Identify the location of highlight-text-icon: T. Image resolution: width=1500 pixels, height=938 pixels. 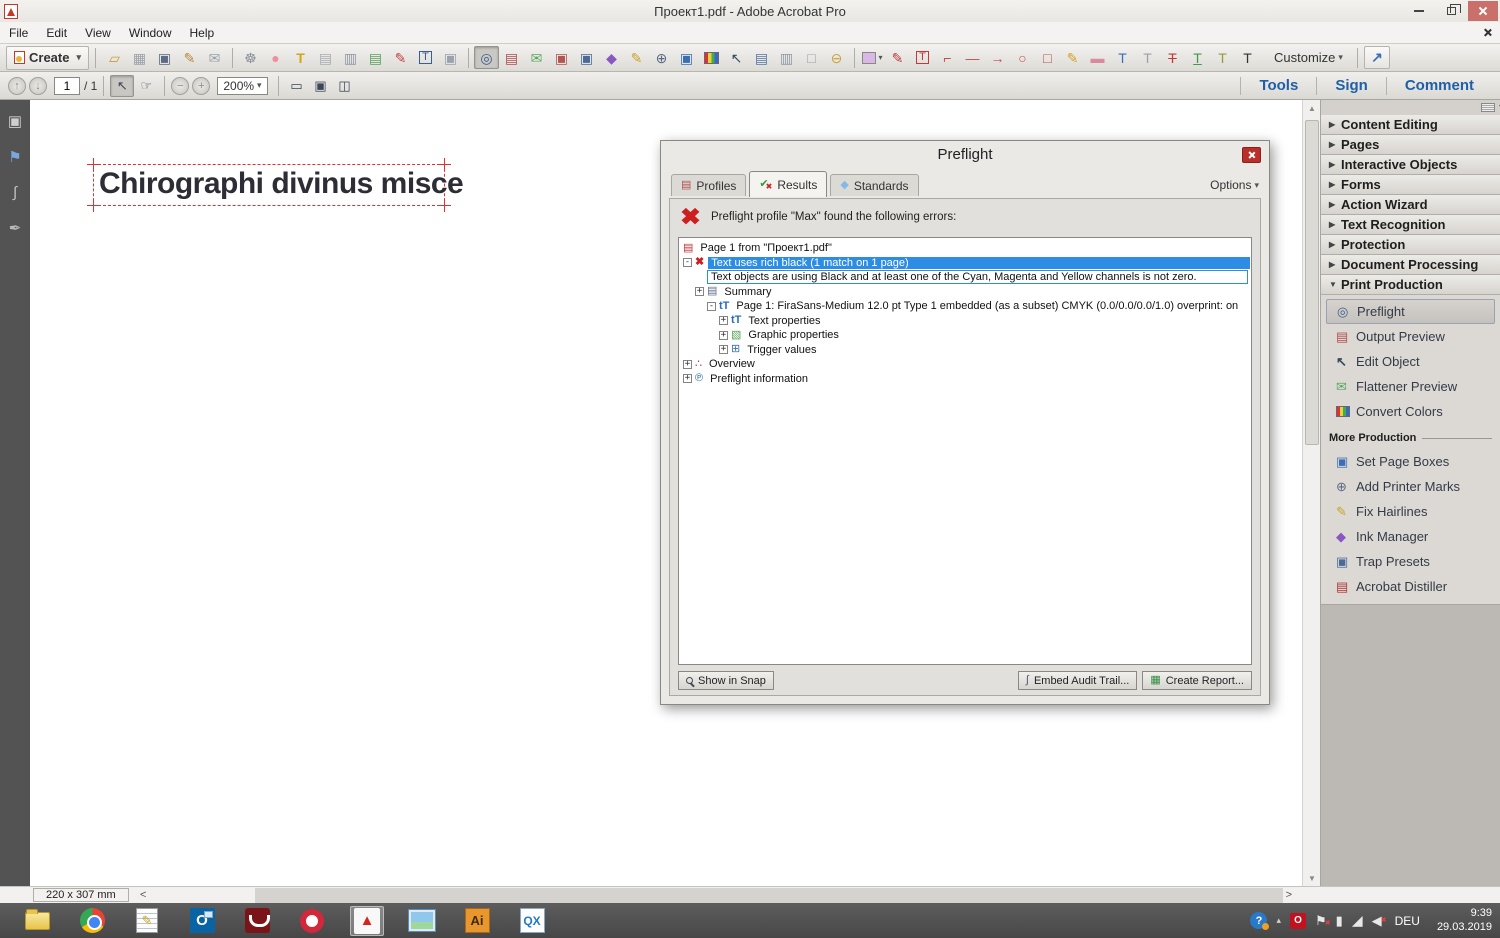
(300, 57).